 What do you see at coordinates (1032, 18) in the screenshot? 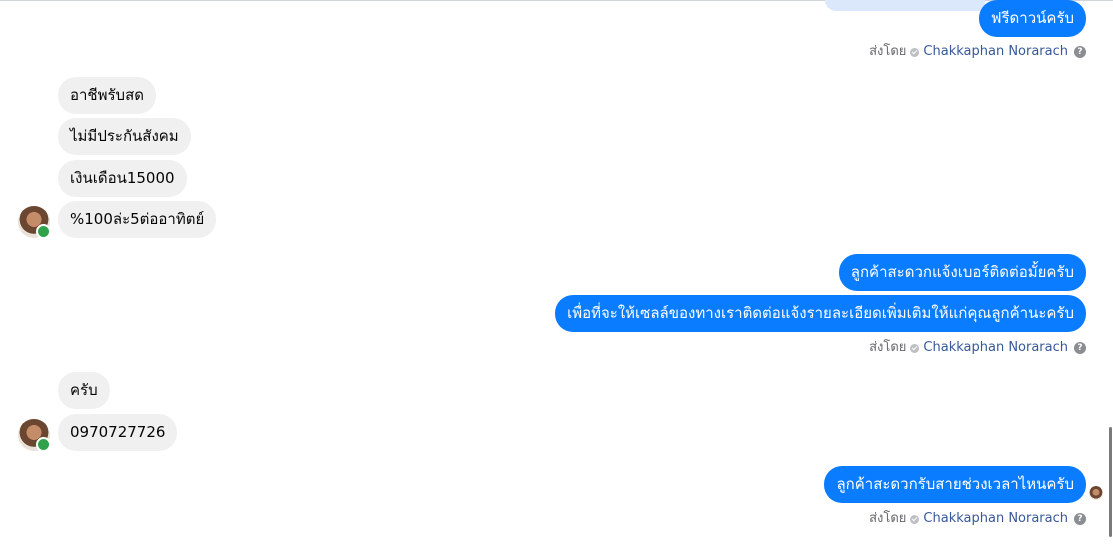
I see `outgoing-message: ฟรีดาวน์ครับ` at bounding box center [1032, 18].